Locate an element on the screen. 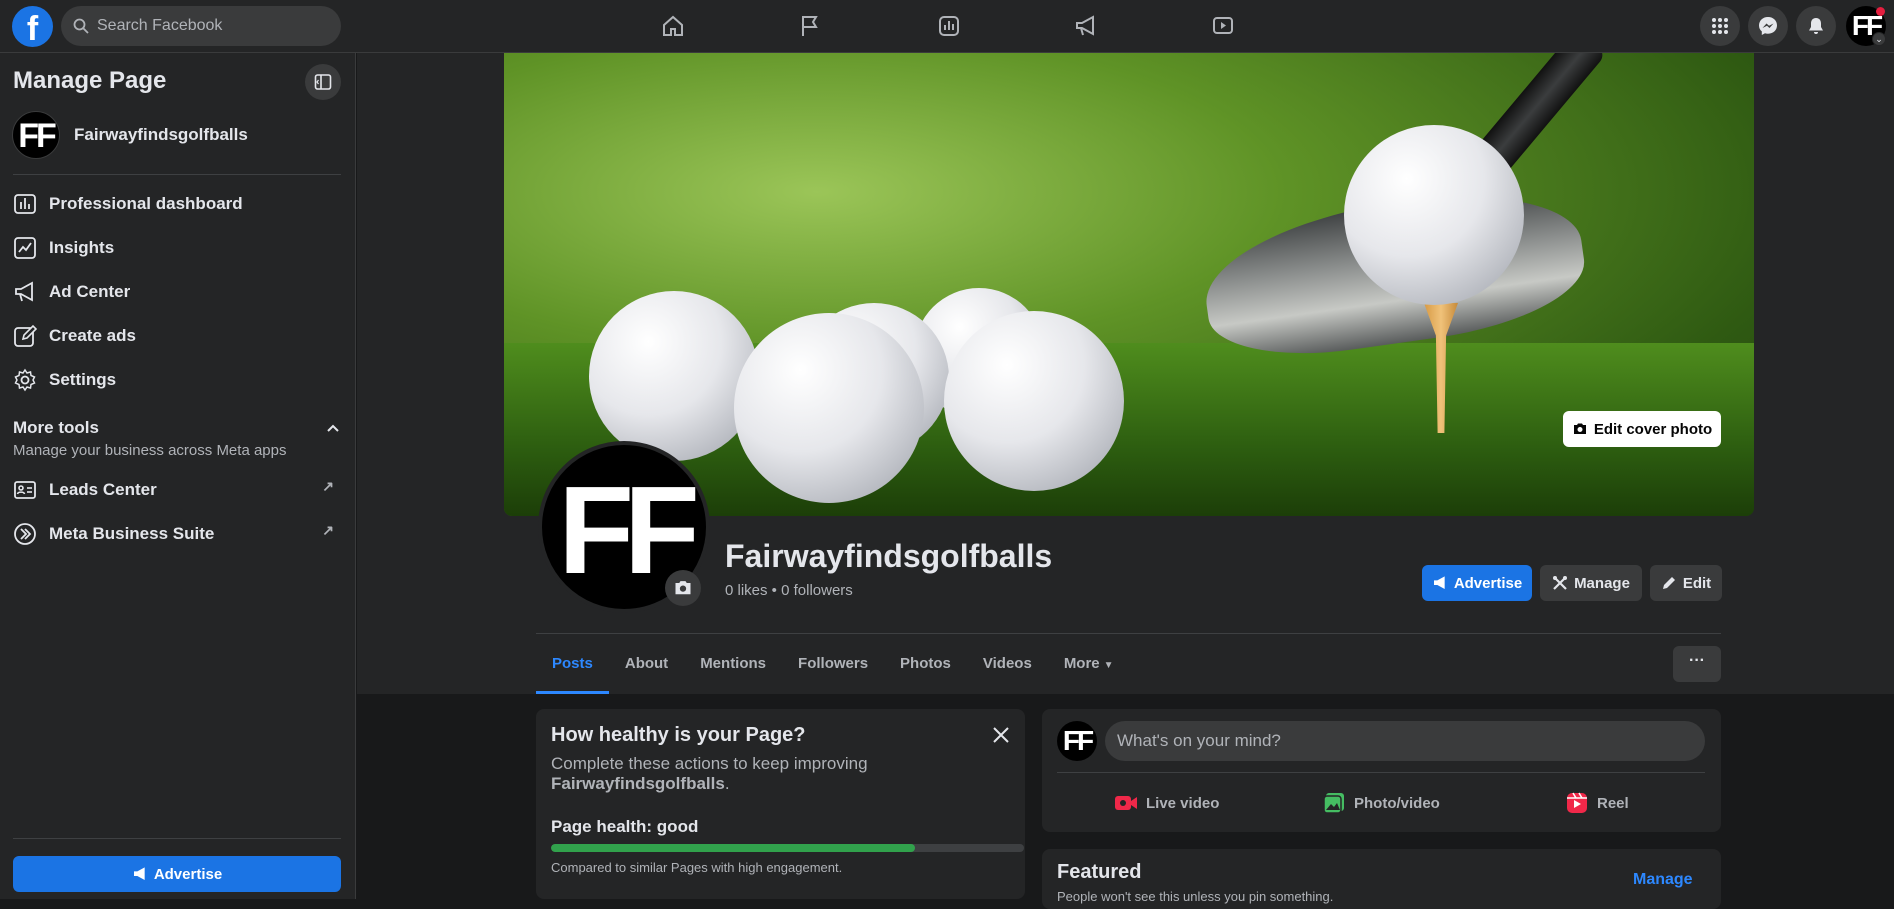 The width and height of the screenshot is (1894, 909). facebook-logo: f is located at coordinates (32, 26).